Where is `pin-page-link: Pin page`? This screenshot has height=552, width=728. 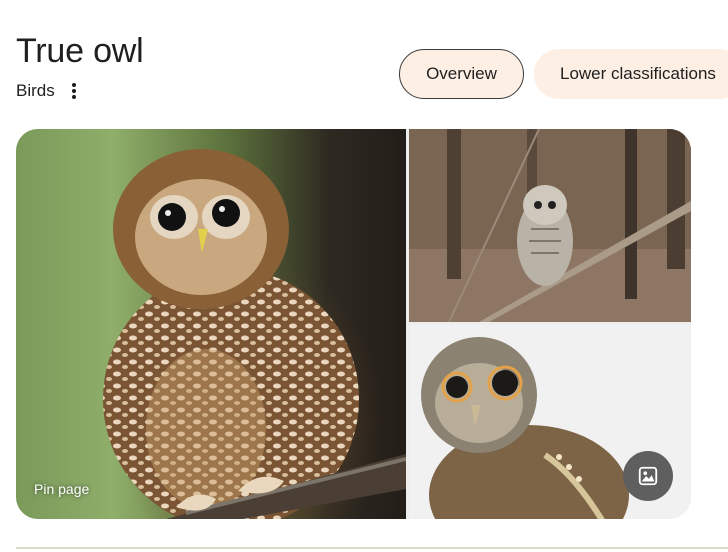
pin-page-link: Pin page is located at coordinates (61, 489).